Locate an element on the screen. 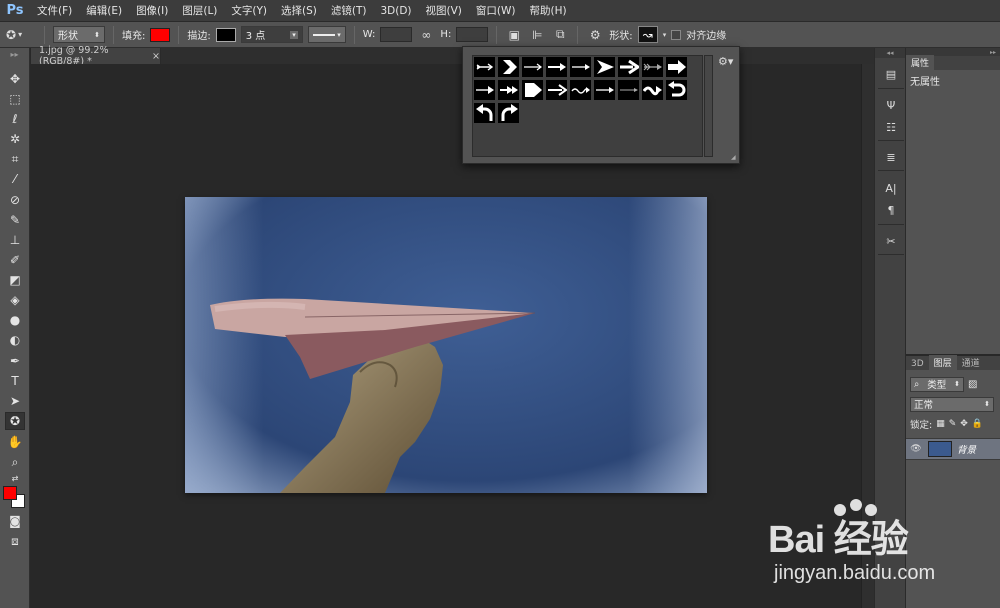 The width and height of the screenshot is (1000, 608). shape-preset-swatch: ↝ is located at coordinates (647, 34).